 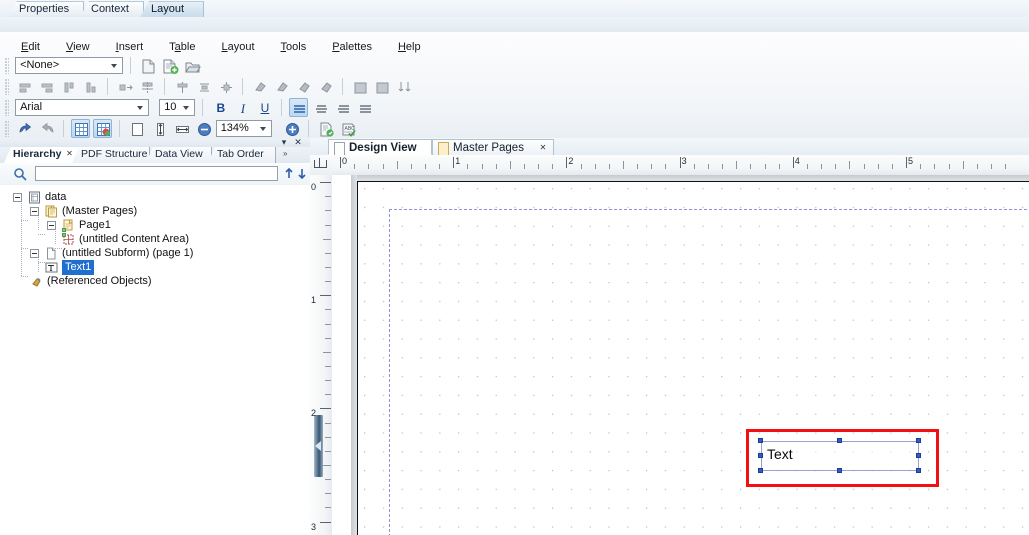 What do you see at coordinates (325, 86) in the screenshot?
I see `send-to-back-button` at bounding box center [325, 86].